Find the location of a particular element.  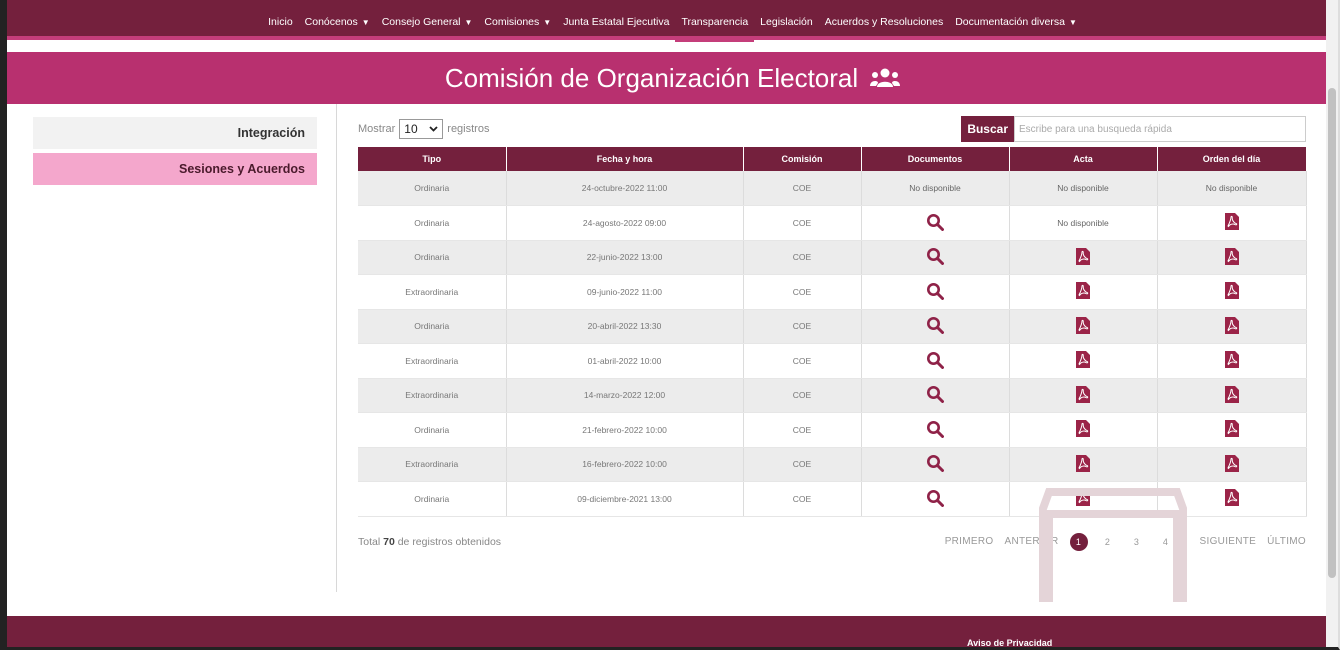

sidebar-item-1: Sesiones y Acuerdos is located at coordinates (175, 169).